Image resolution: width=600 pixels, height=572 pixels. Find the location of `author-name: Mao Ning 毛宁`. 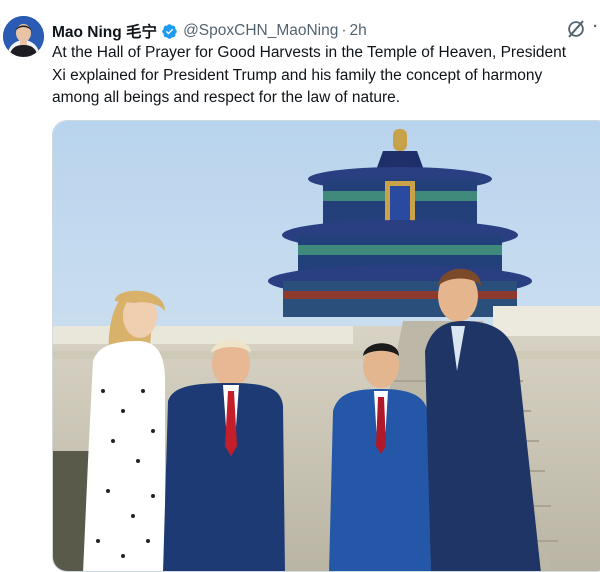

author-name: Mao Ning 毛宁 is located at coordinates (104, 31).